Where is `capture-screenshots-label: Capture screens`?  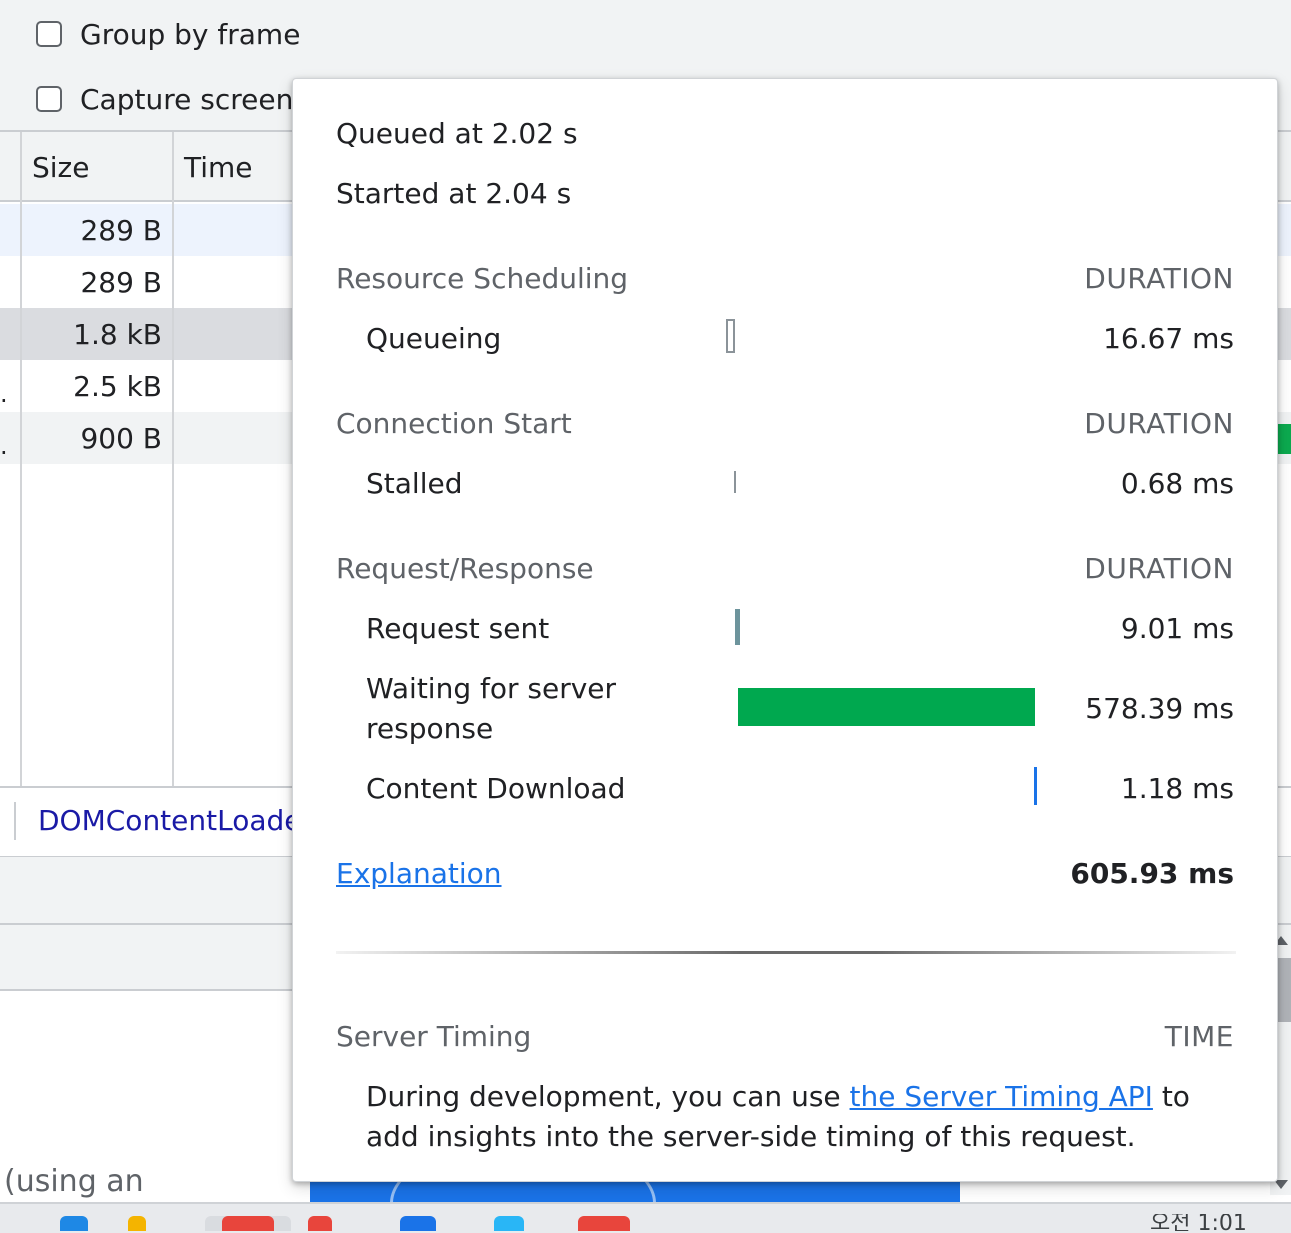 capture-screenshots-label: Capture screens is located at coordinates (194, 99).